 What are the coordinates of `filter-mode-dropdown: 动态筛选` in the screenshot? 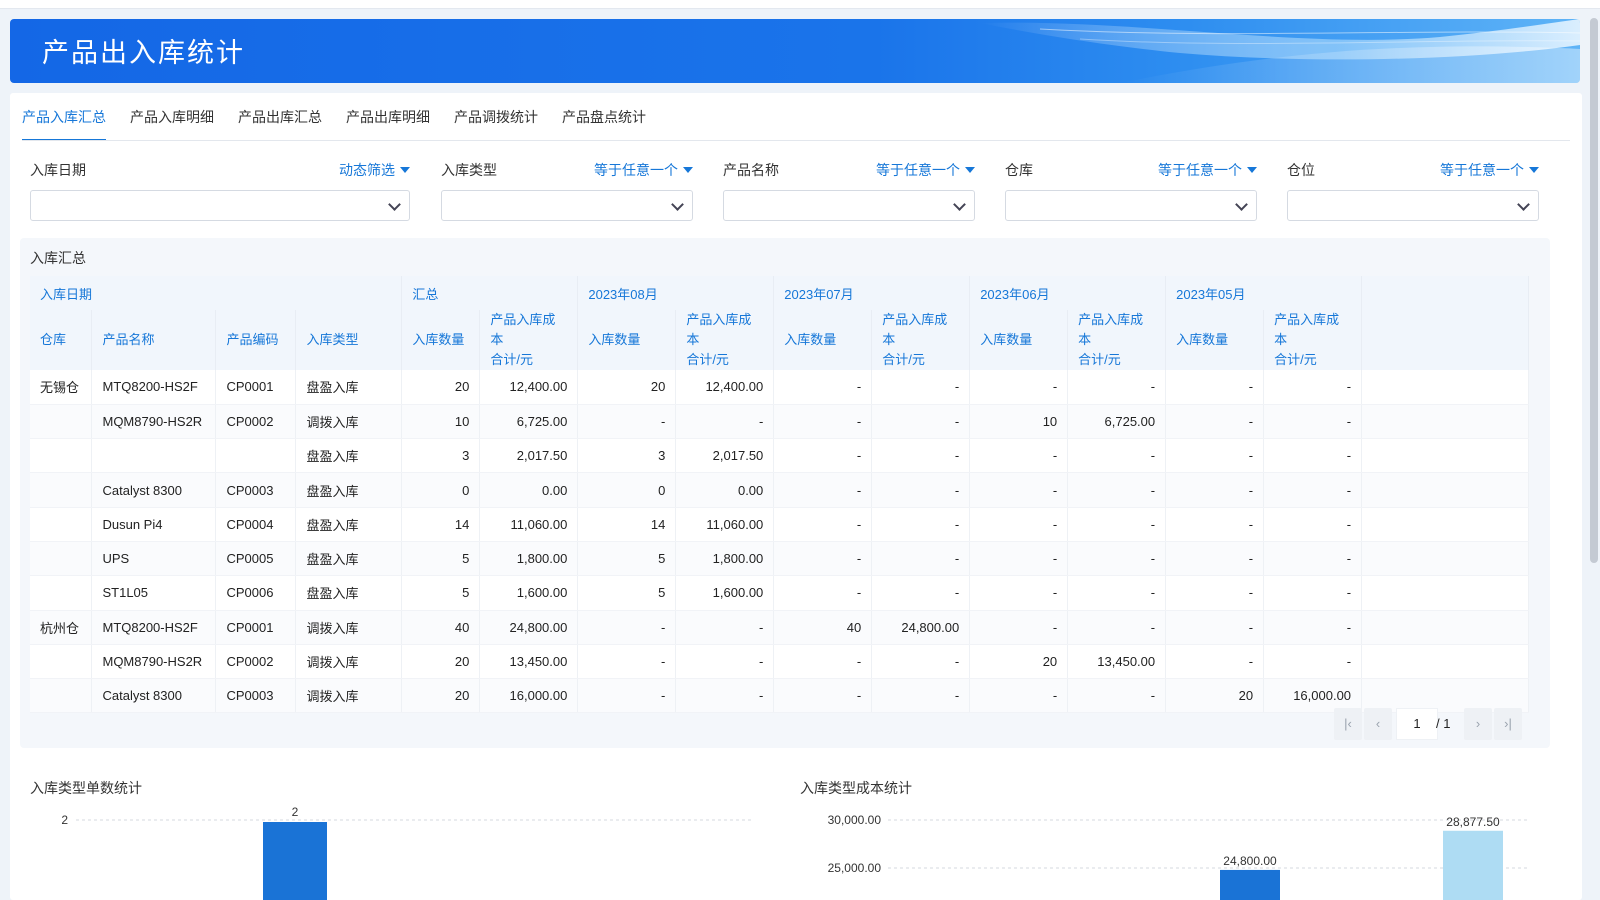 It's located at (374, 170).